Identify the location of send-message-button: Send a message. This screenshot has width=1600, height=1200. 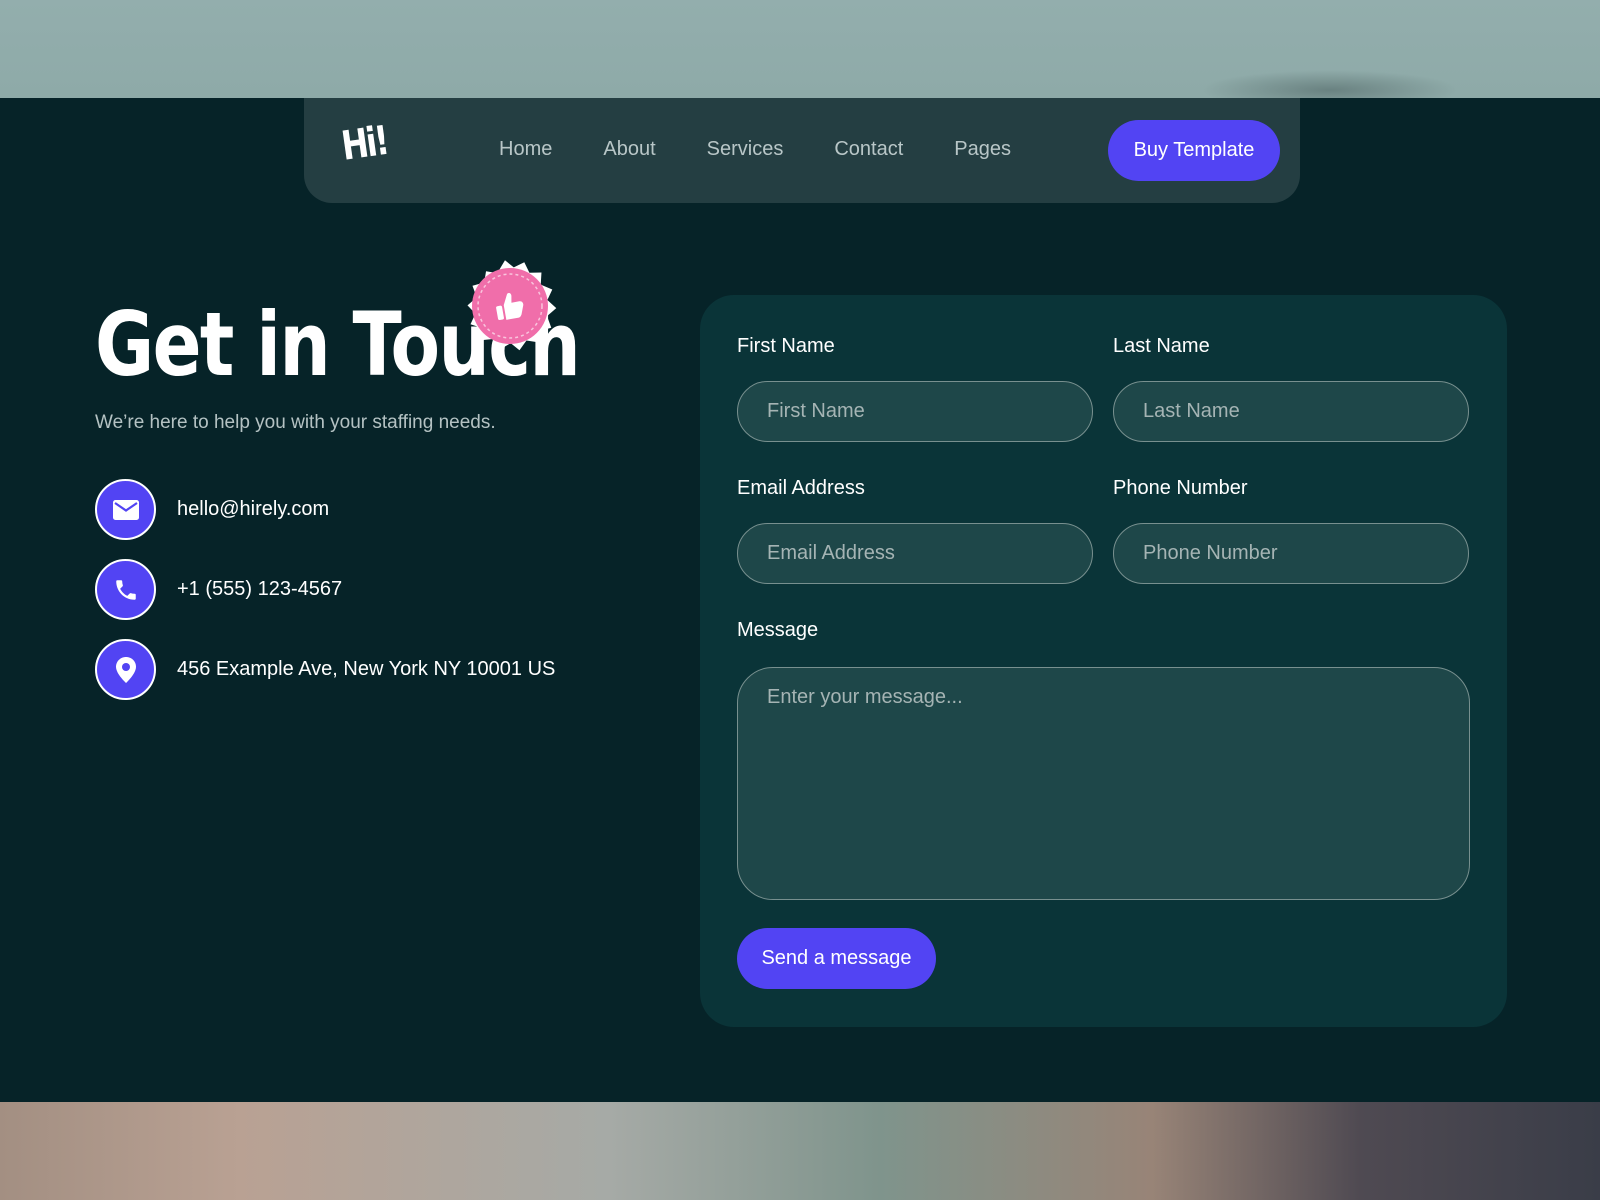
(836, 958).